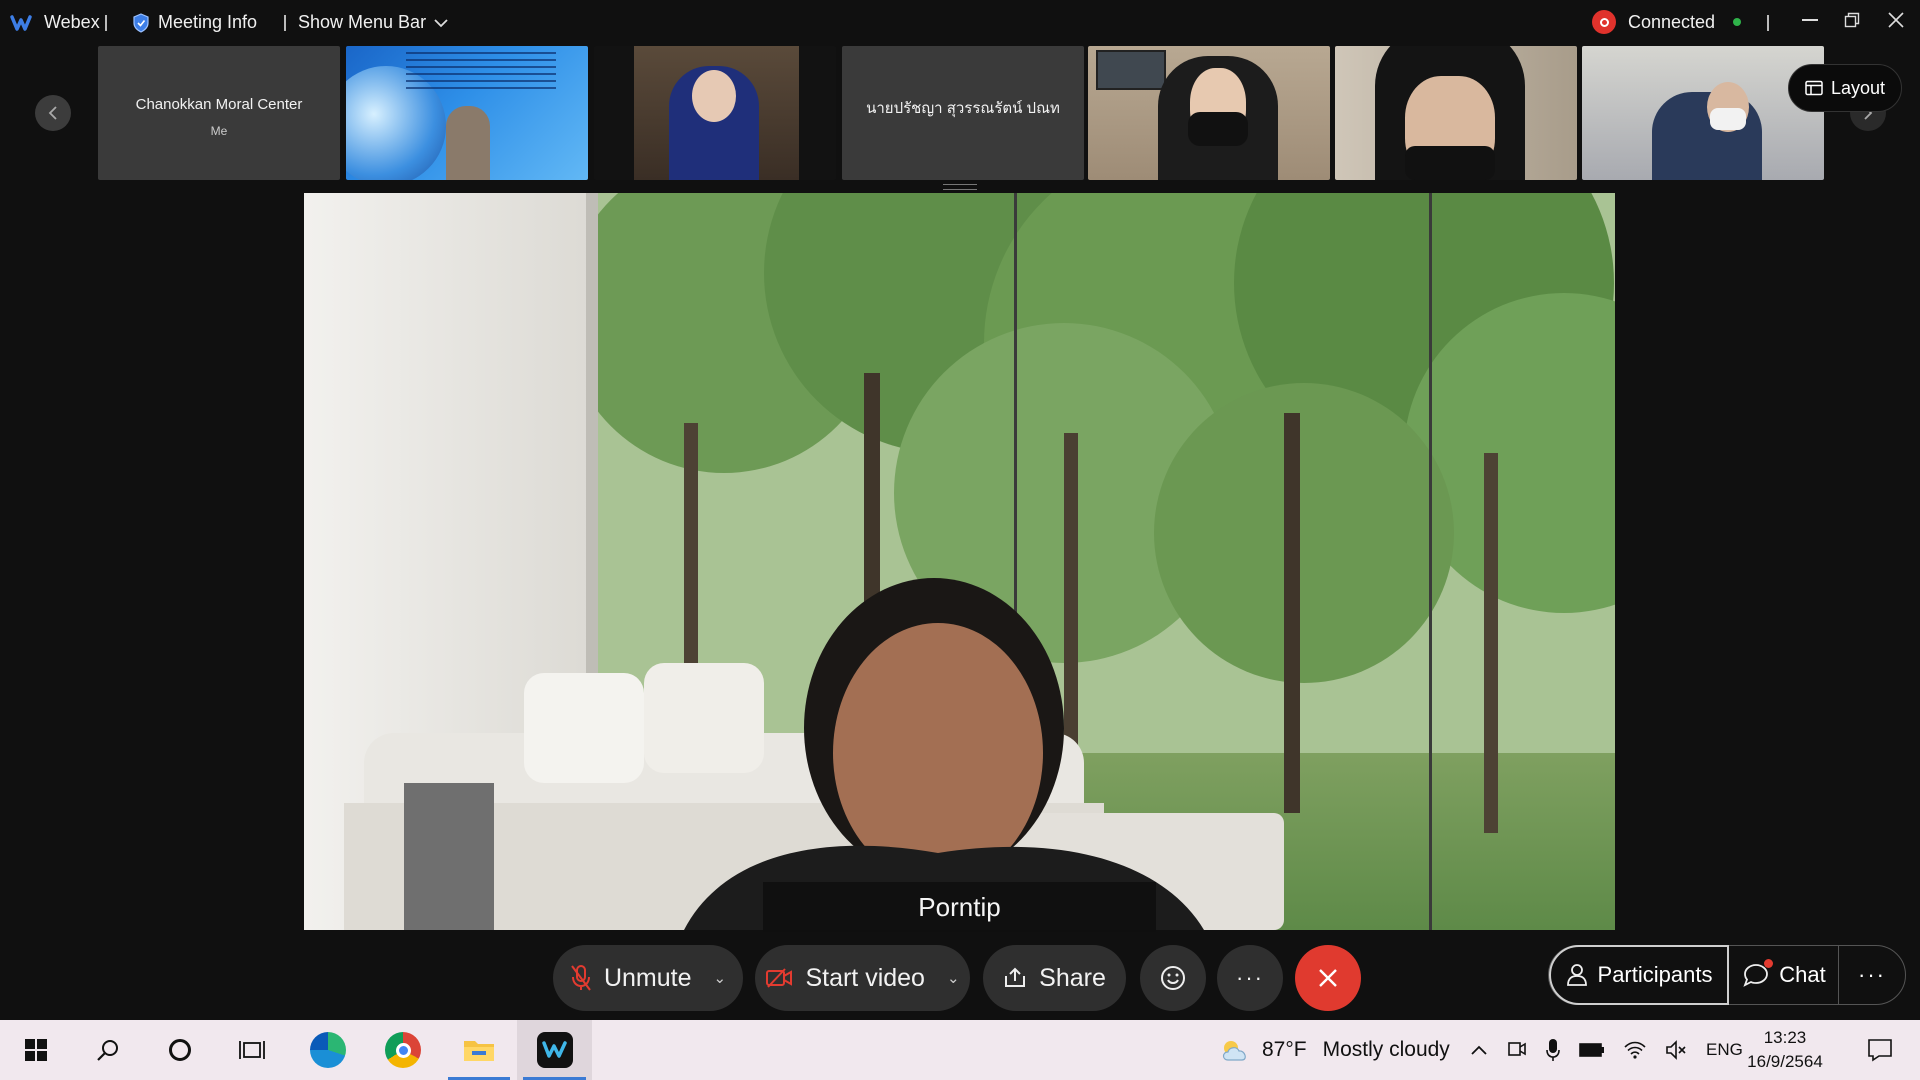 This screenshot has height=1080, width=1920. What do you see at coordinates (1604, 22) in the screenshot?
I see `recording-icon` at bounding box center [1604, 22].